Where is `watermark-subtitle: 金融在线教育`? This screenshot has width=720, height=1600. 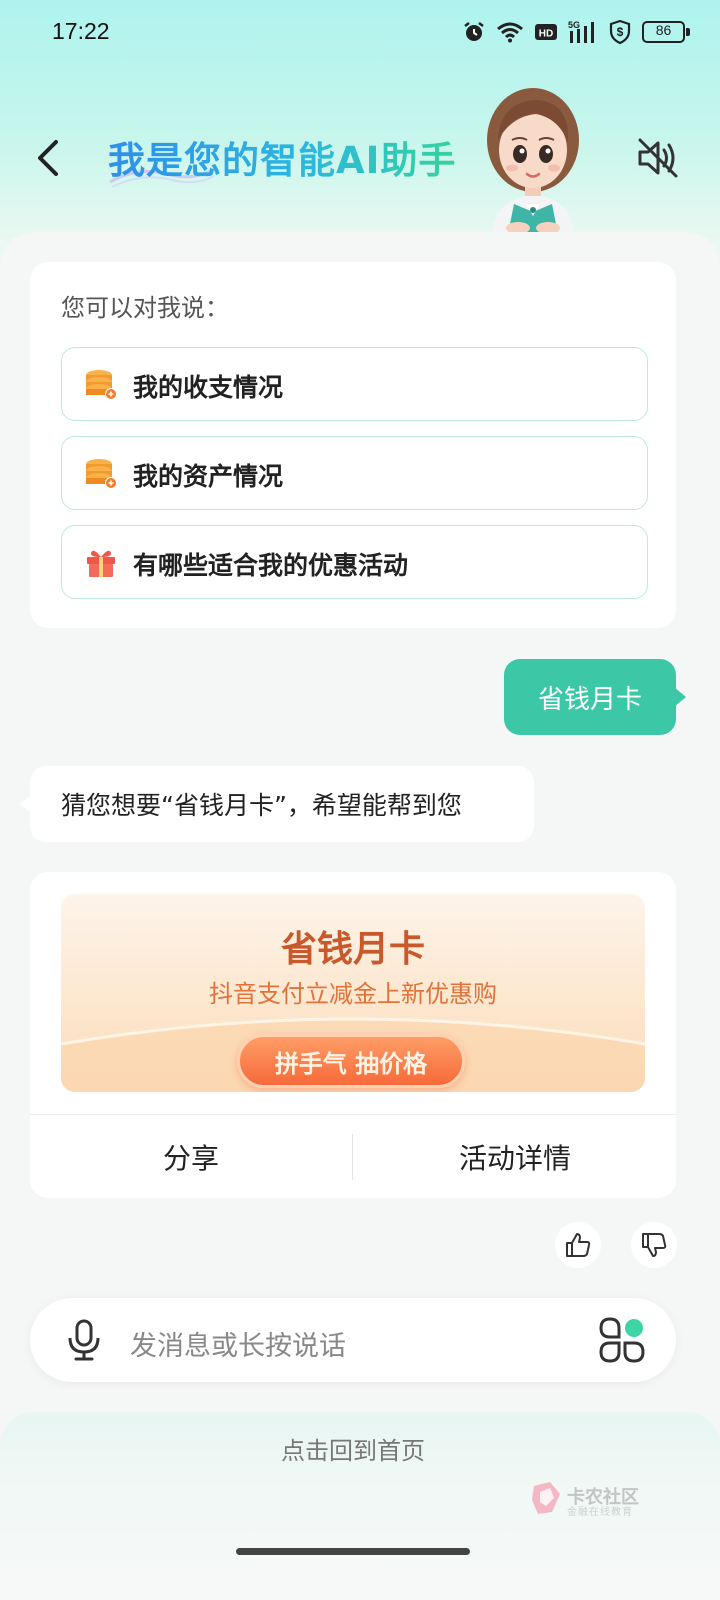 watermark-subtitle: 金融在线教育 is located at coordinates (600, 1512).